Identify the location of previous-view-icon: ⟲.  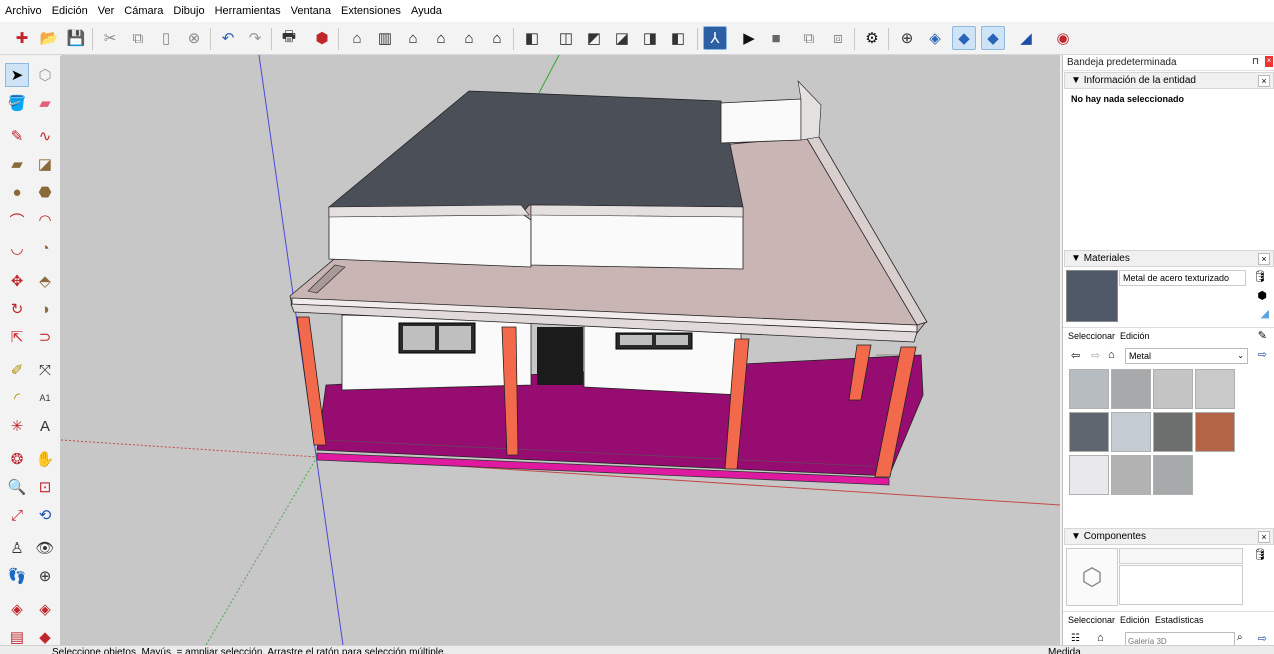
(45, 515).